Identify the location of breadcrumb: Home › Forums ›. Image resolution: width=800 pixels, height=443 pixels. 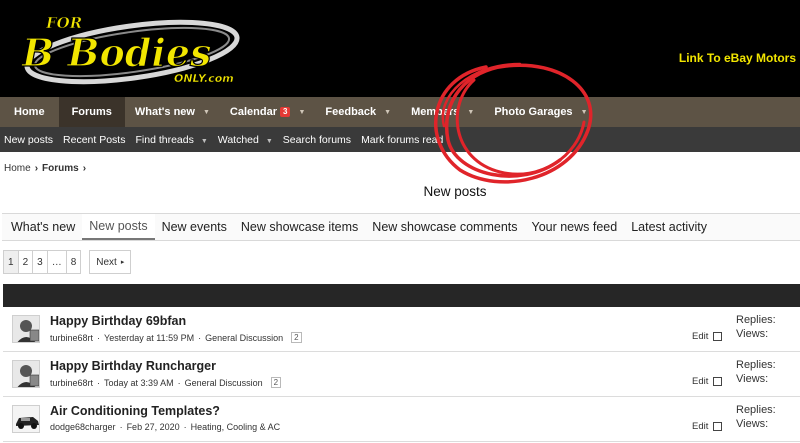
(45, 168).